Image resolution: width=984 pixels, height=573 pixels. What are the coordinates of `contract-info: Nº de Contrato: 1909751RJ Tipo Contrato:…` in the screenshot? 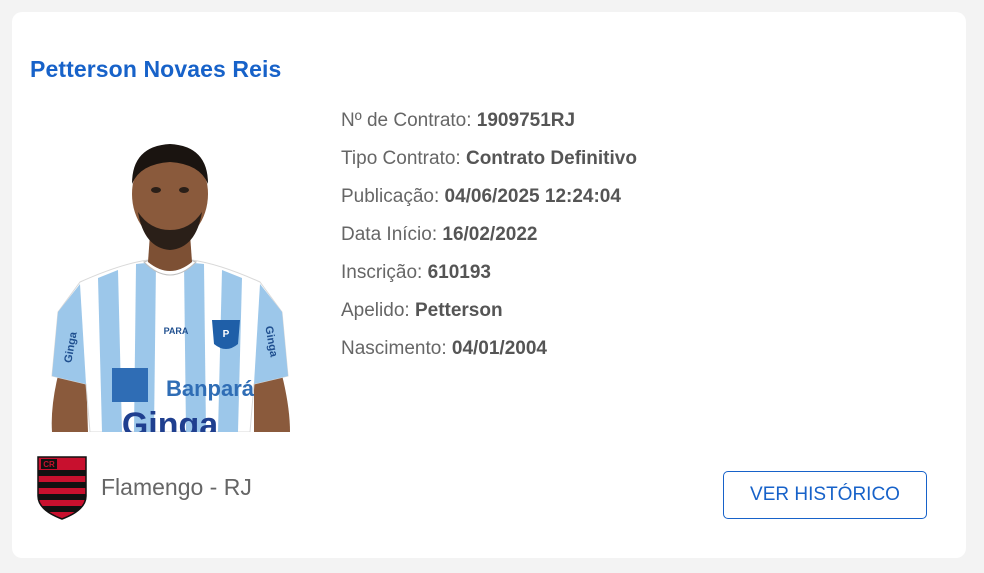 It's located at (489, 241).